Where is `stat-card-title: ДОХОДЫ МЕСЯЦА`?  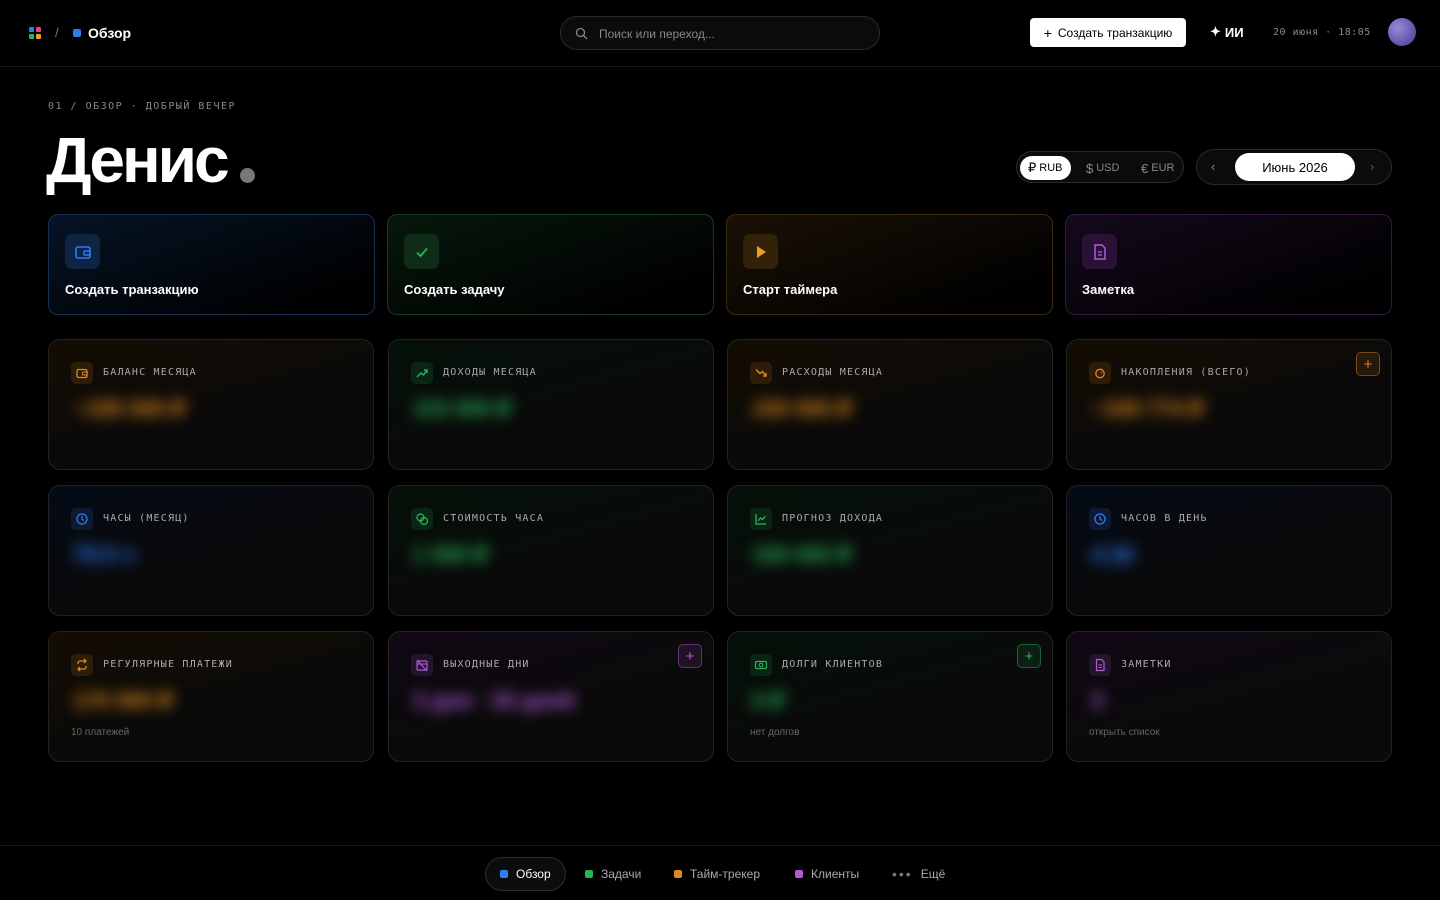 stat-card-title: ДОХОДЫ МЕСЯЦА is located at coordinates (490, 372).